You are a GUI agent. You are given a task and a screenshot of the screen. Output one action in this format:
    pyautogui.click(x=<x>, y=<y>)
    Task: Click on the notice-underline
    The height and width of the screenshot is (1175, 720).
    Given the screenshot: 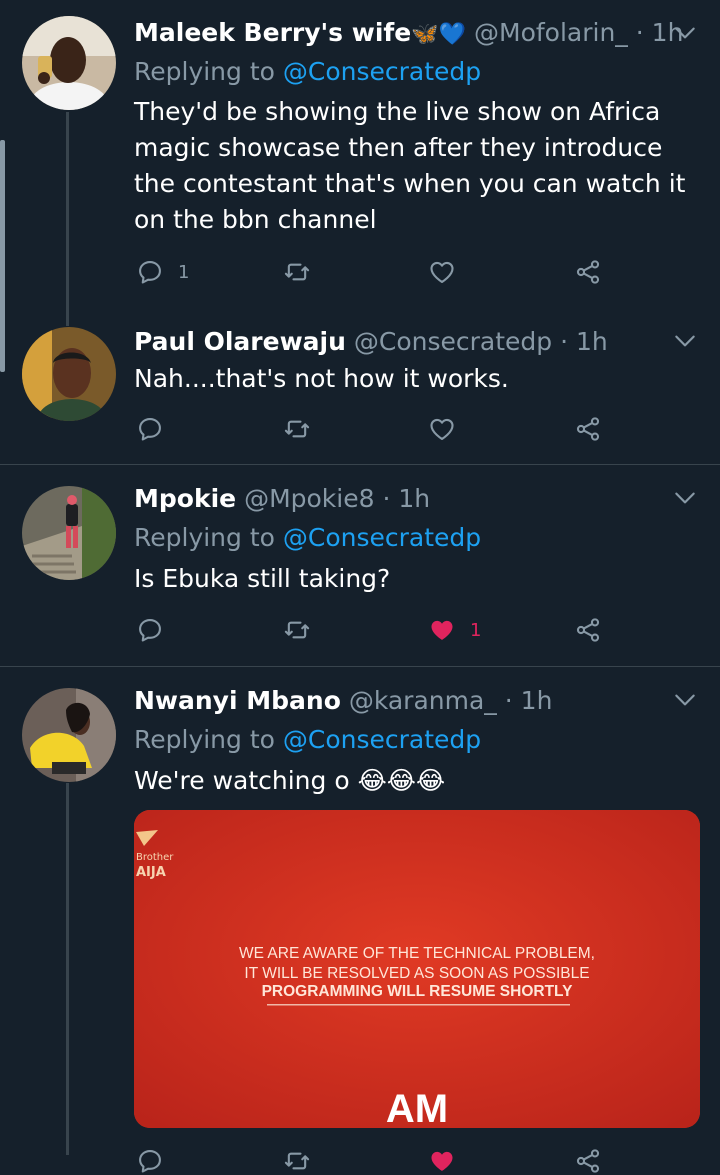 What is the action you would take?
    pyautogui.click(x=418, y=1005)
    